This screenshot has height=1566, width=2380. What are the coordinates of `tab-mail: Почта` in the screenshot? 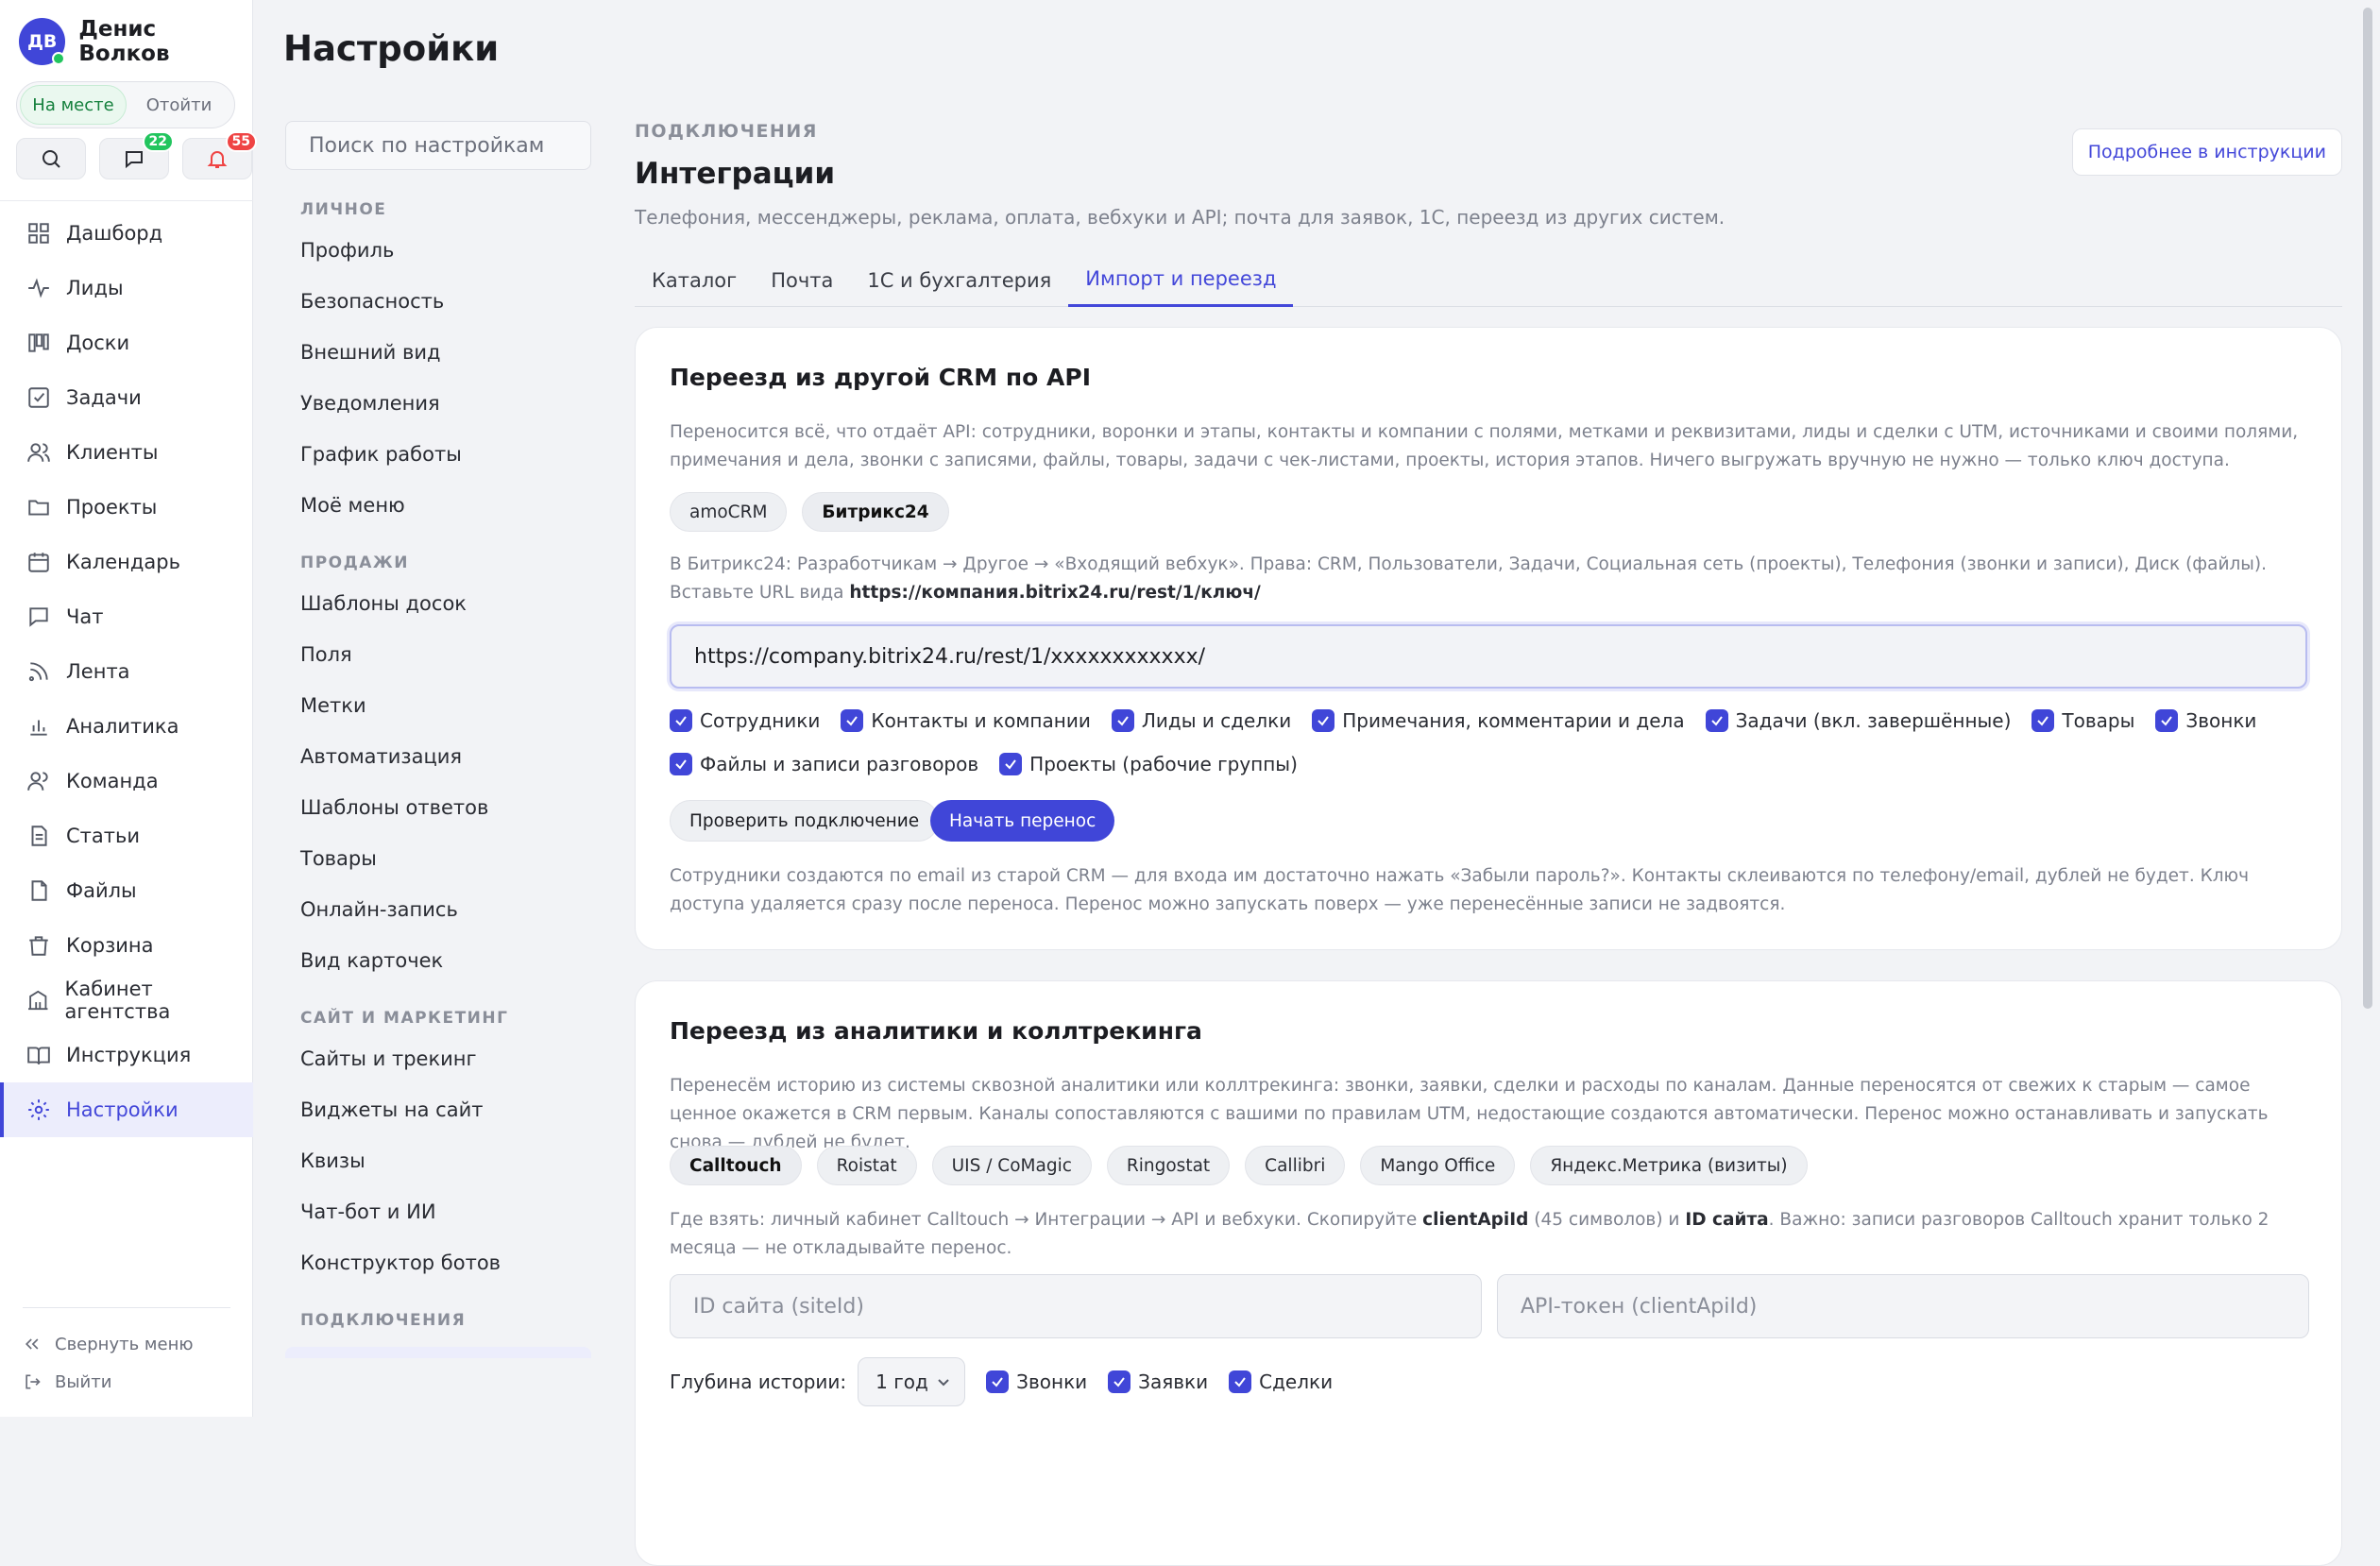 It's located at (802, 280).